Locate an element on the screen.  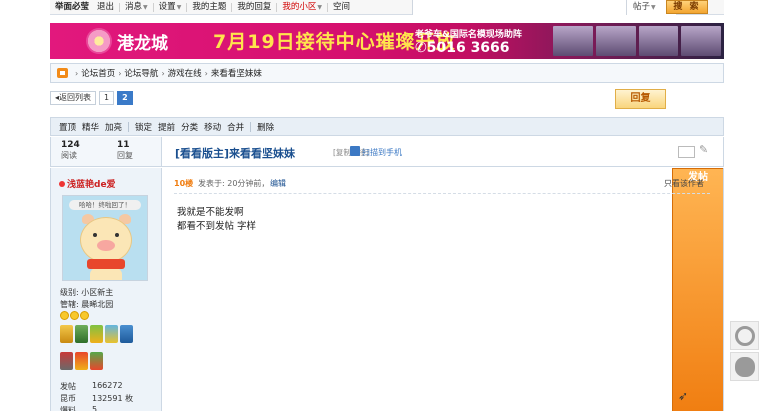
headset-icon is located at coordinates (745, 336).